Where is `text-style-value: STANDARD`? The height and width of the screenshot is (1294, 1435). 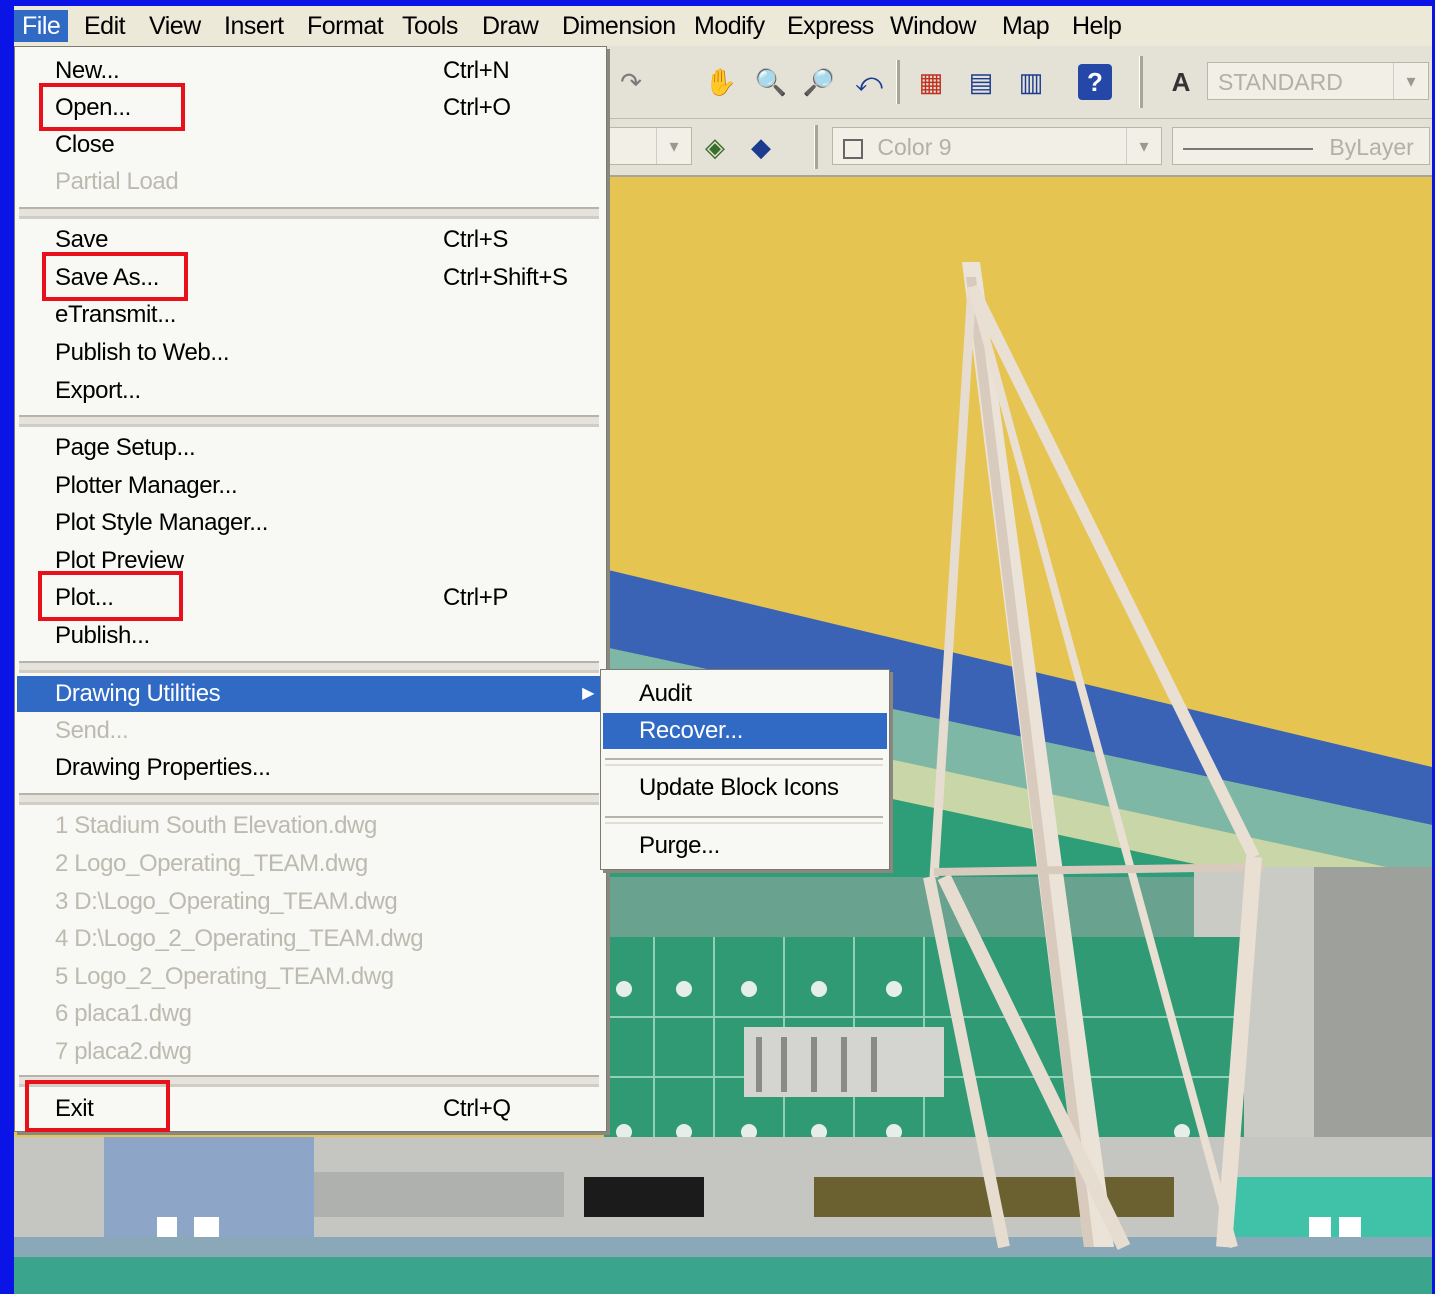 text-style-value: STANDARD is located at coordinates (1280, 82).